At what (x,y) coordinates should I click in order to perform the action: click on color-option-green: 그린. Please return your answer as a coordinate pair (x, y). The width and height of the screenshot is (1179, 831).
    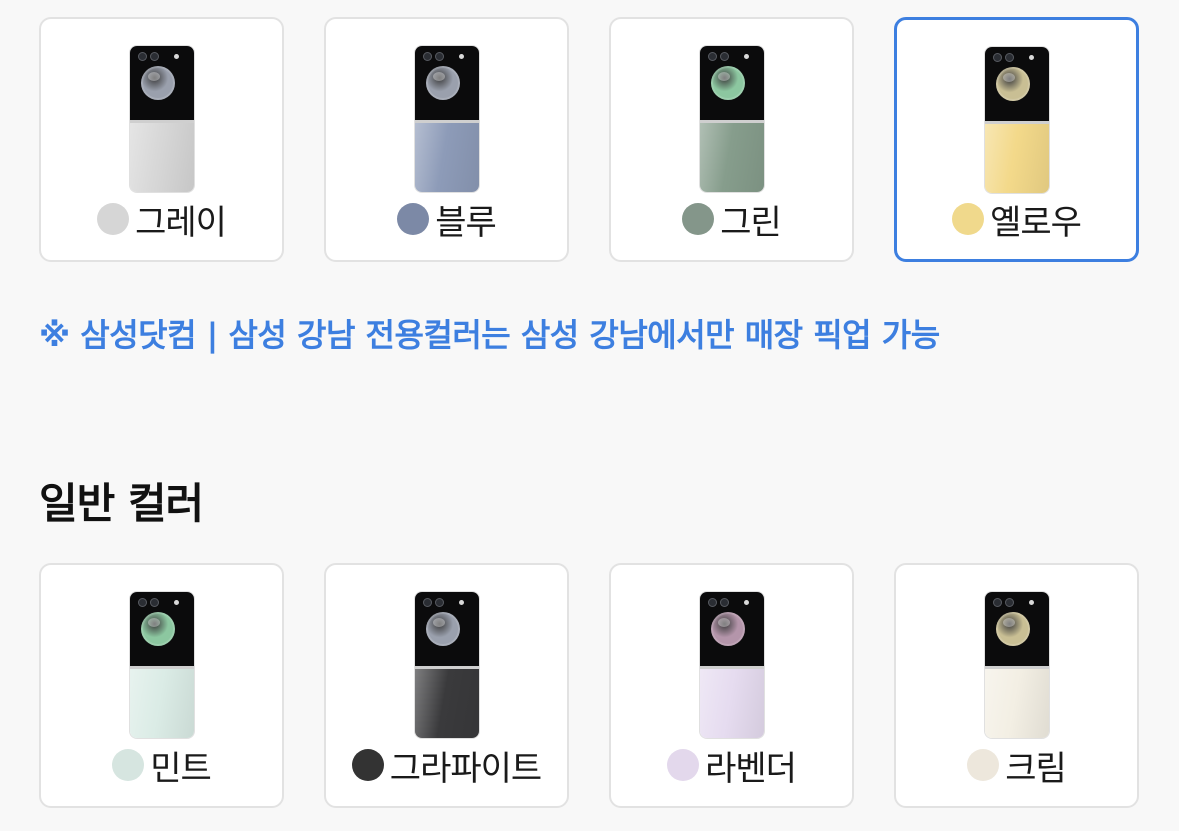
    Looking at the image, I should click on (731, 139).